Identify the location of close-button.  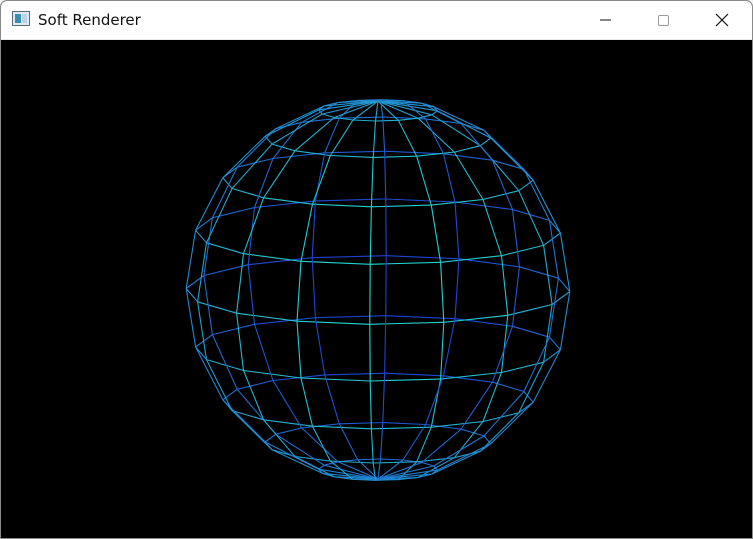
(721, 20).